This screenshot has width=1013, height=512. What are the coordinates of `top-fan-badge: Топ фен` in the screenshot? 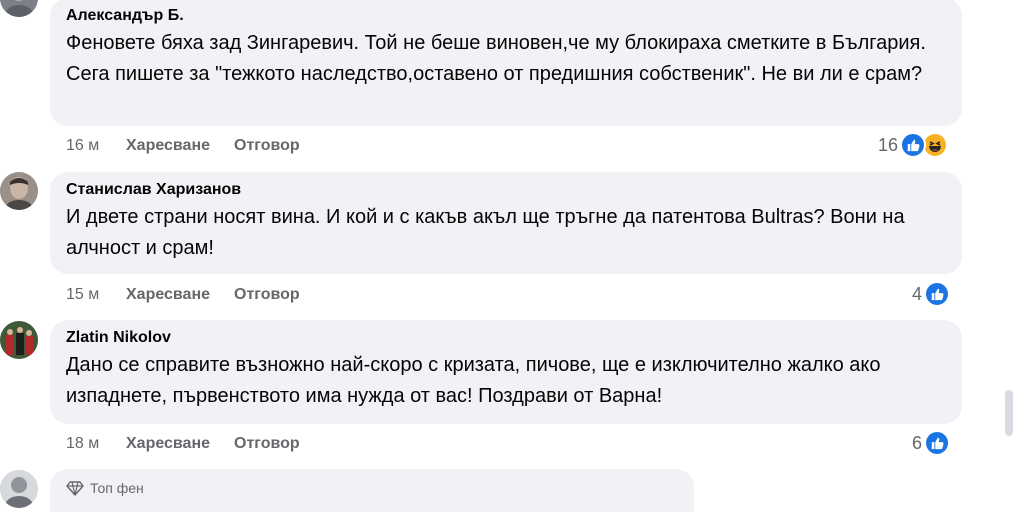 It's located at (372, 488).